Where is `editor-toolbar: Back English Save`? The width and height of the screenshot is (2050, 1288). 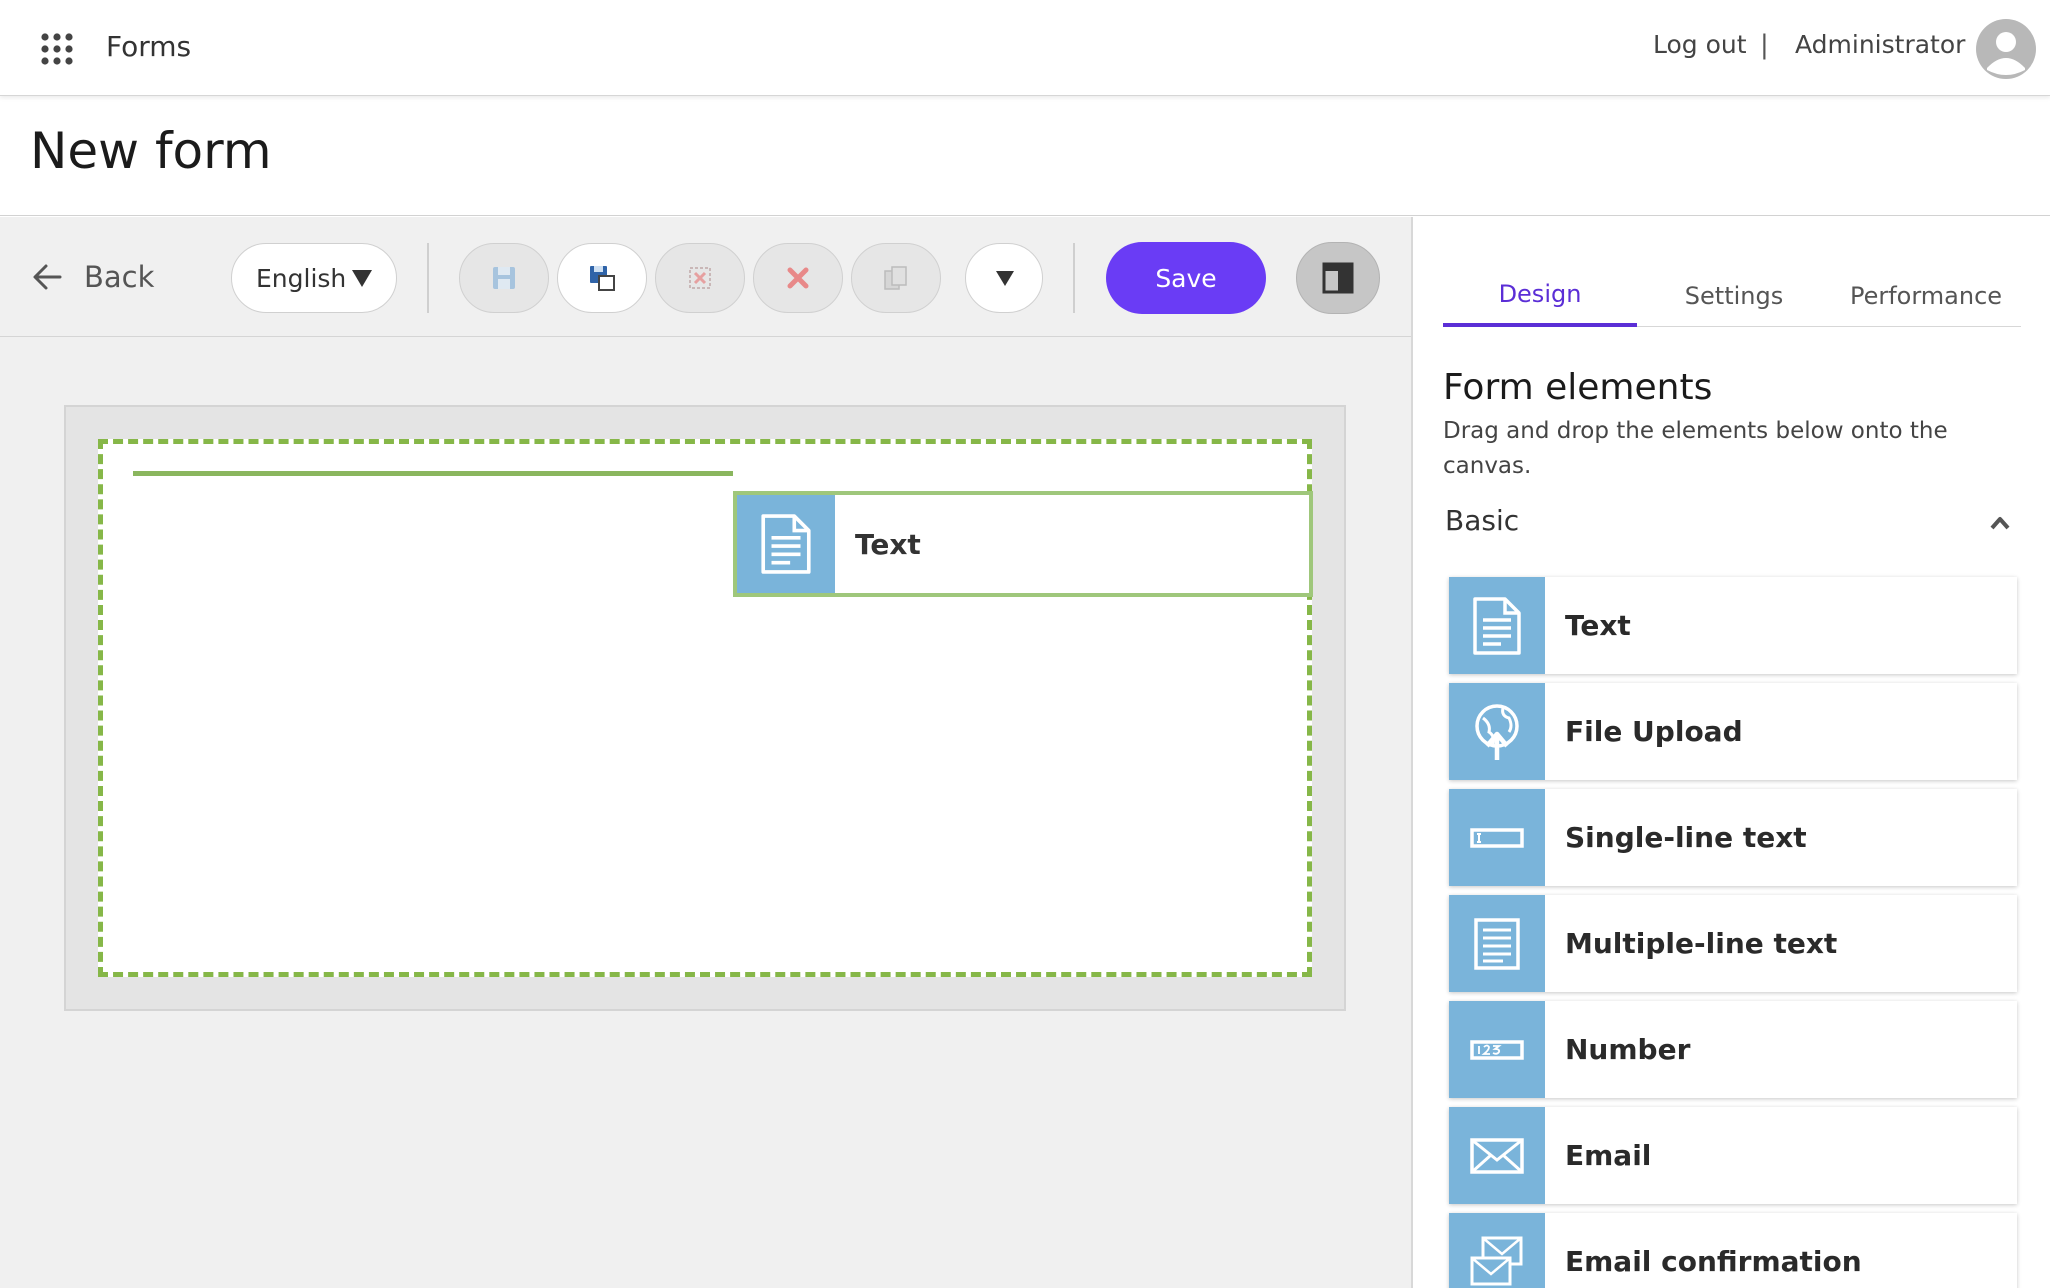
editor-toolbar: Back English Save is located at coordinates (705, 277).